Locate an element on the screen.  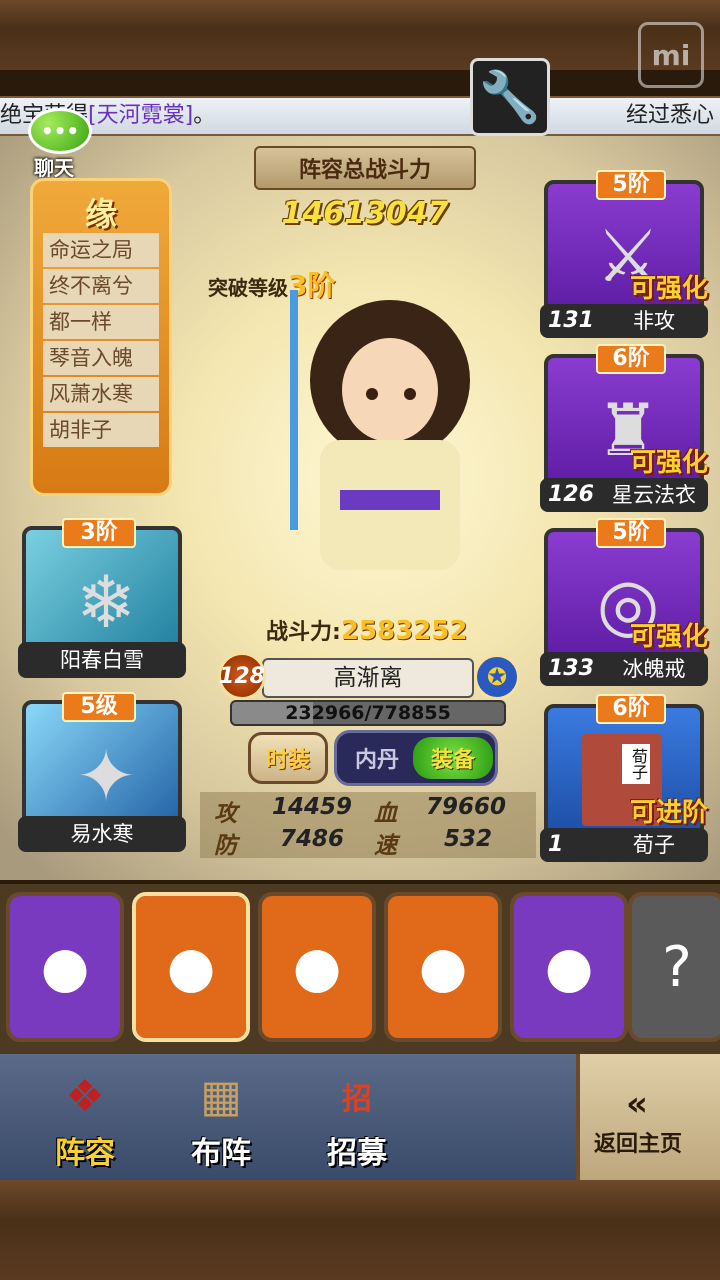
announcement-marquee: 绝宝获得[天河霓裳]。 经过悉心 is located at coordinates (360, 116).